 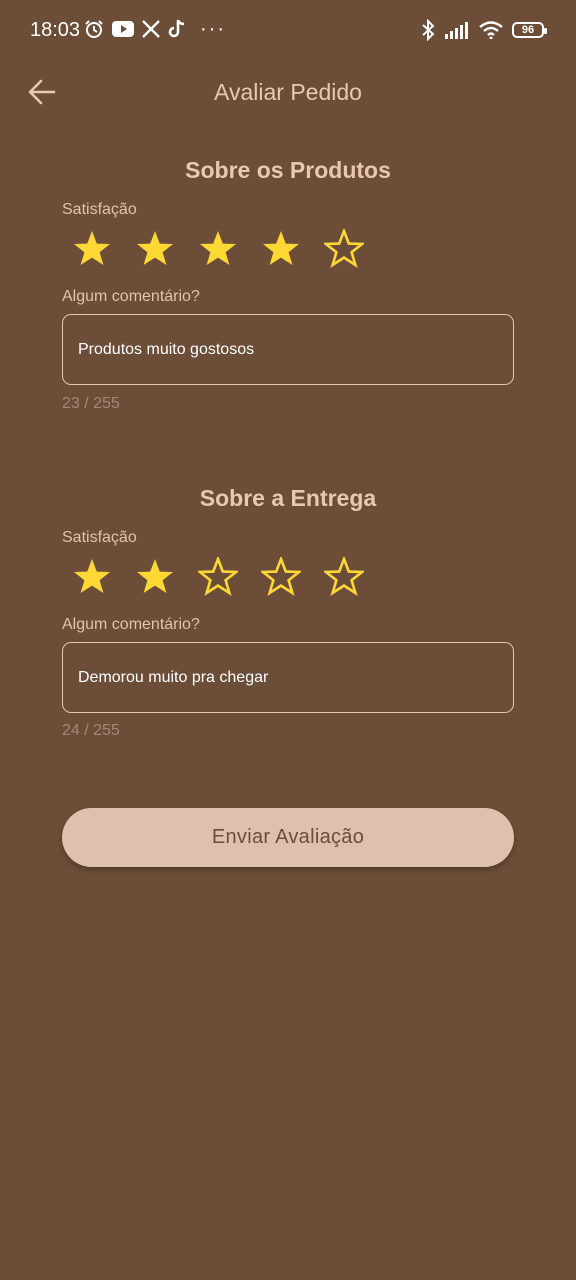 What do you see at coordinates (213, 29) in the screenshot?
I see `more-icon: ···` at bounding box center [213, 29].